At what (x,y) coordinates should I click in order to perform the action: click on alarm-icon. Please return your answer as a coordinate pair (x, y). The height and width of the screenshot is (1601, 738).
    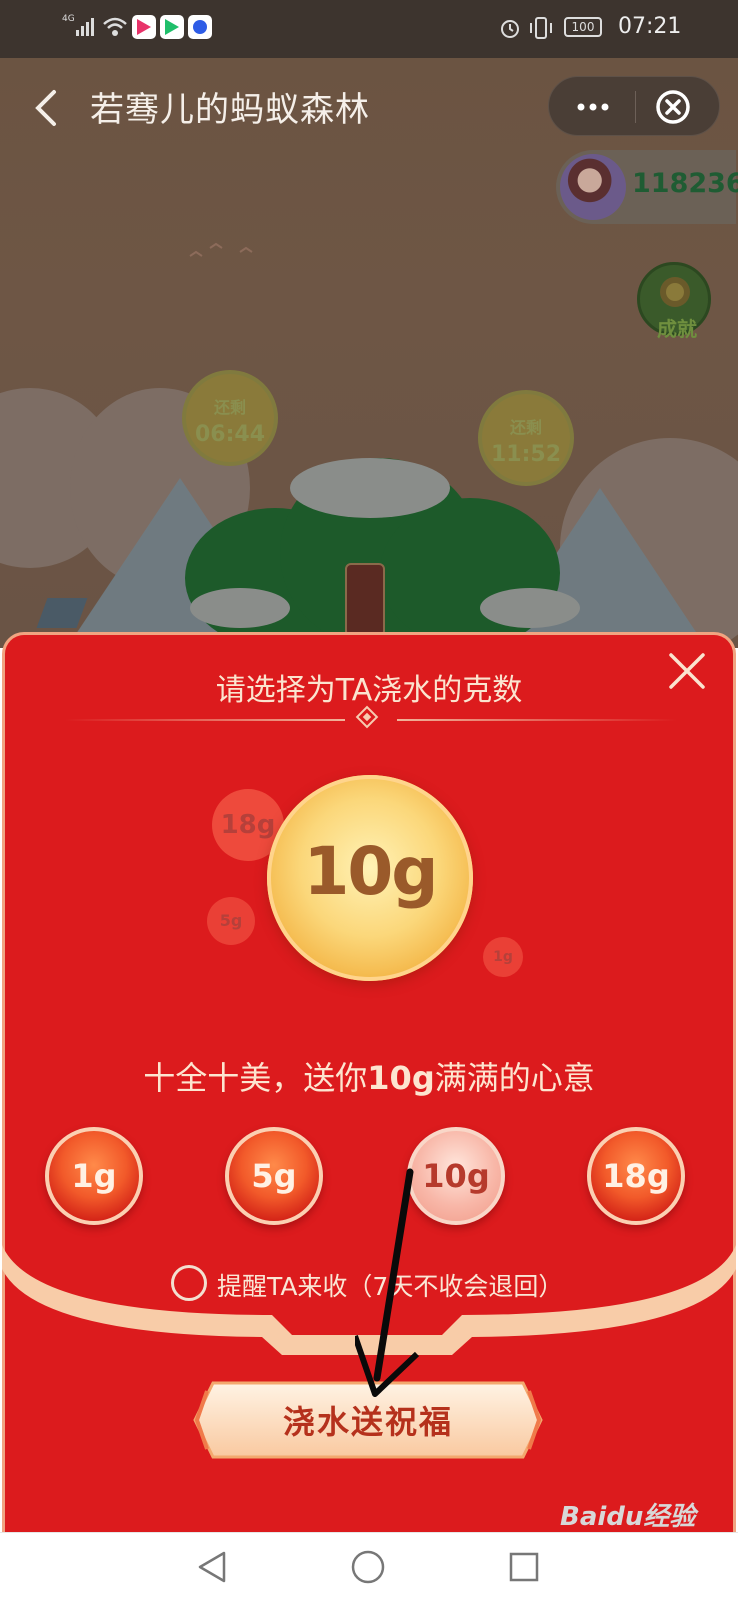
    Looking at the image, I should click on (510, 29).